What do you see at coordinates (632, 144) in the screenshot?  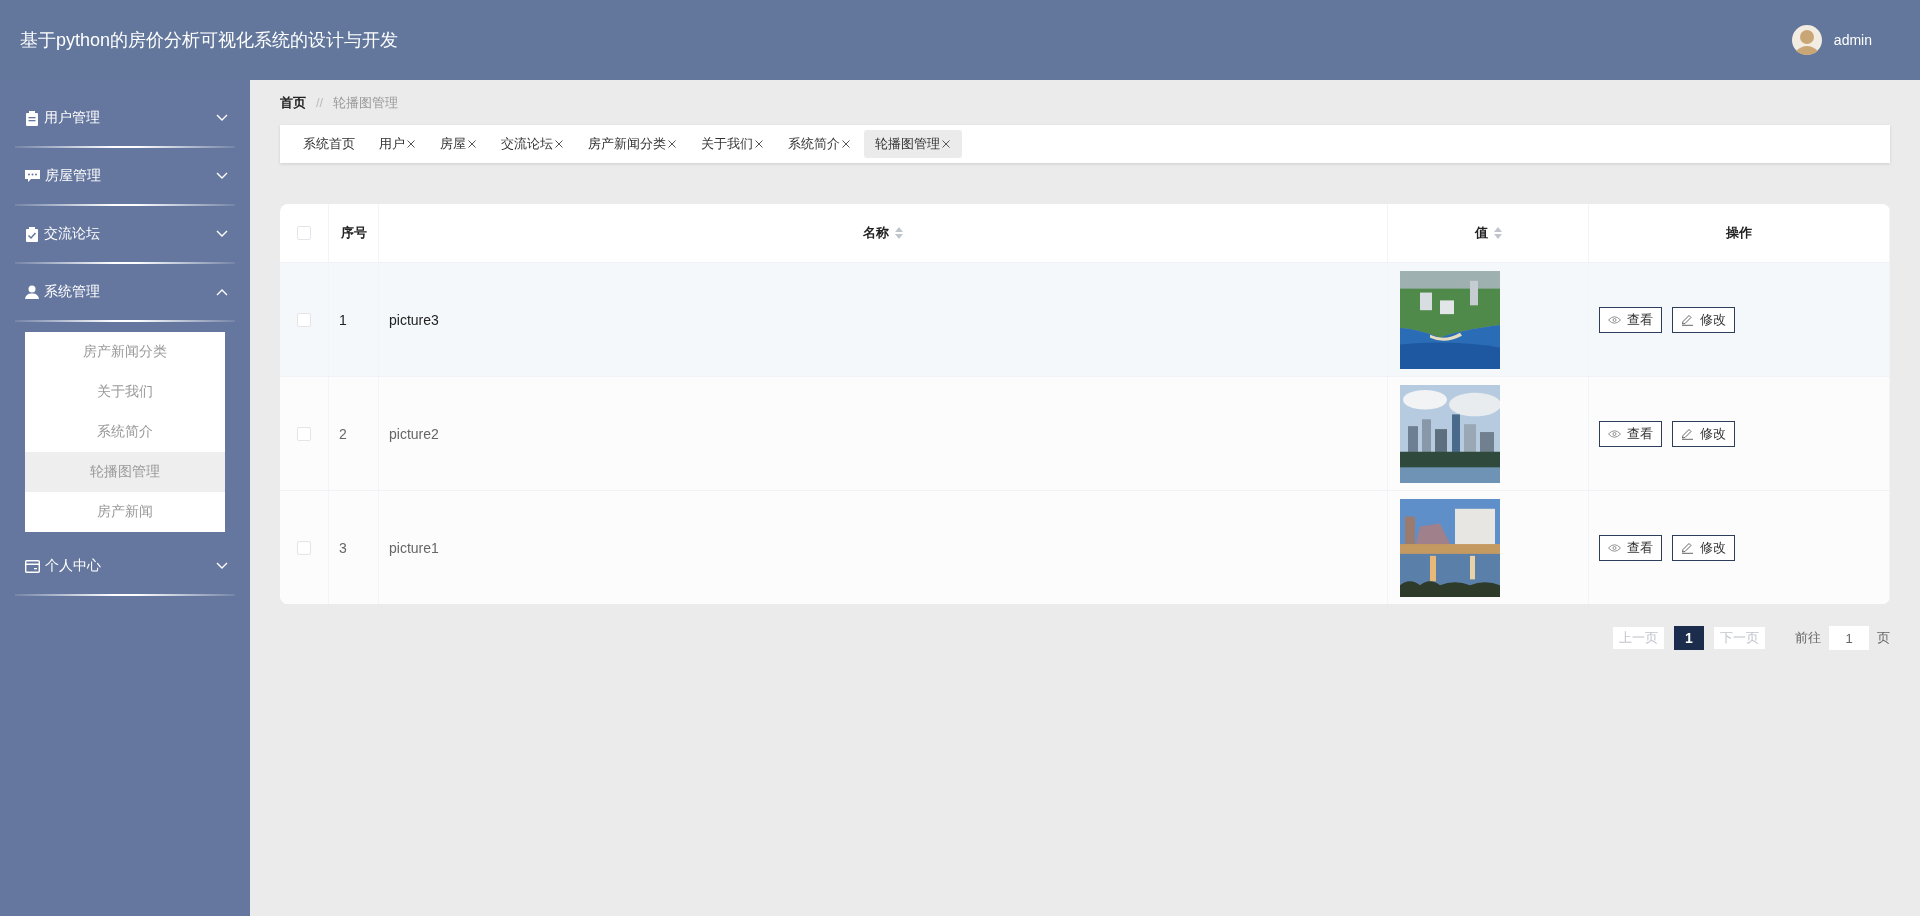 I see `tab: 房产新闻分类` at bounding box center [632, 144].